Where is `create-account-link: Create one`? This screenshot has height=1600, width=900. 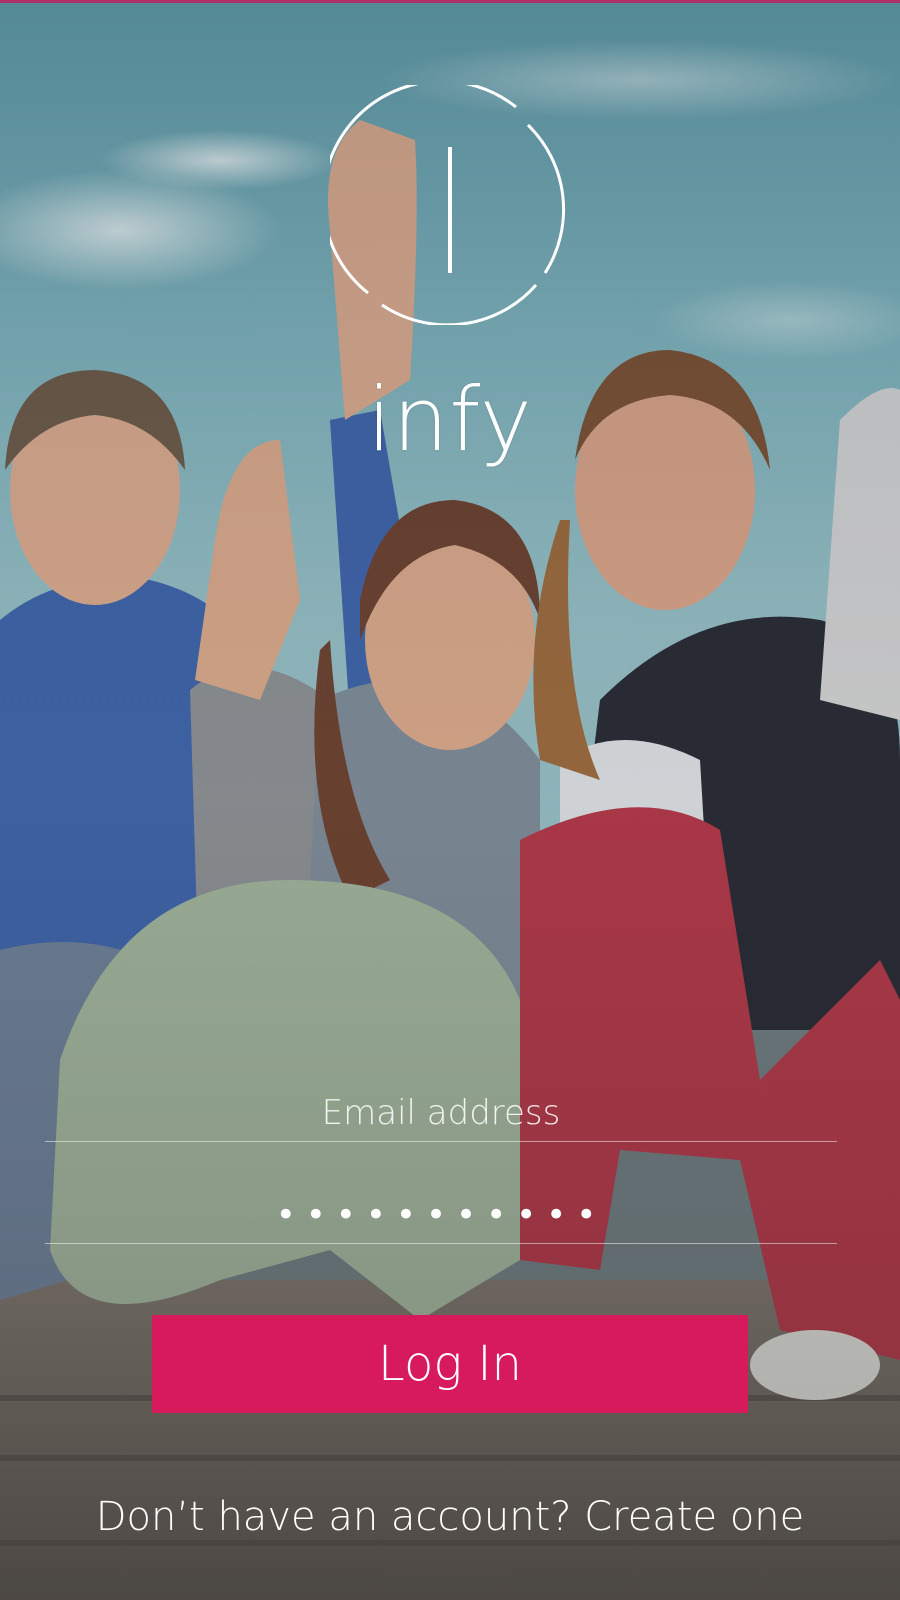 create-account-link: Create one is located at coordinates (694, 1517).